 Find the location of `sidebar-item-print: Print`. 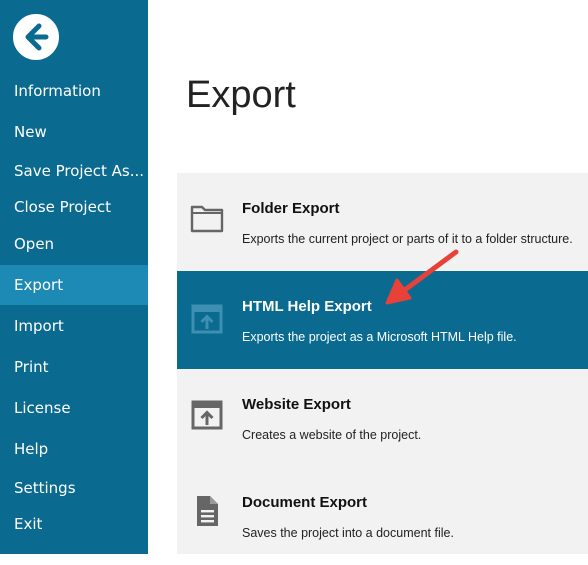

sidebar-item-print: Print is located at coordinates (74, 367).